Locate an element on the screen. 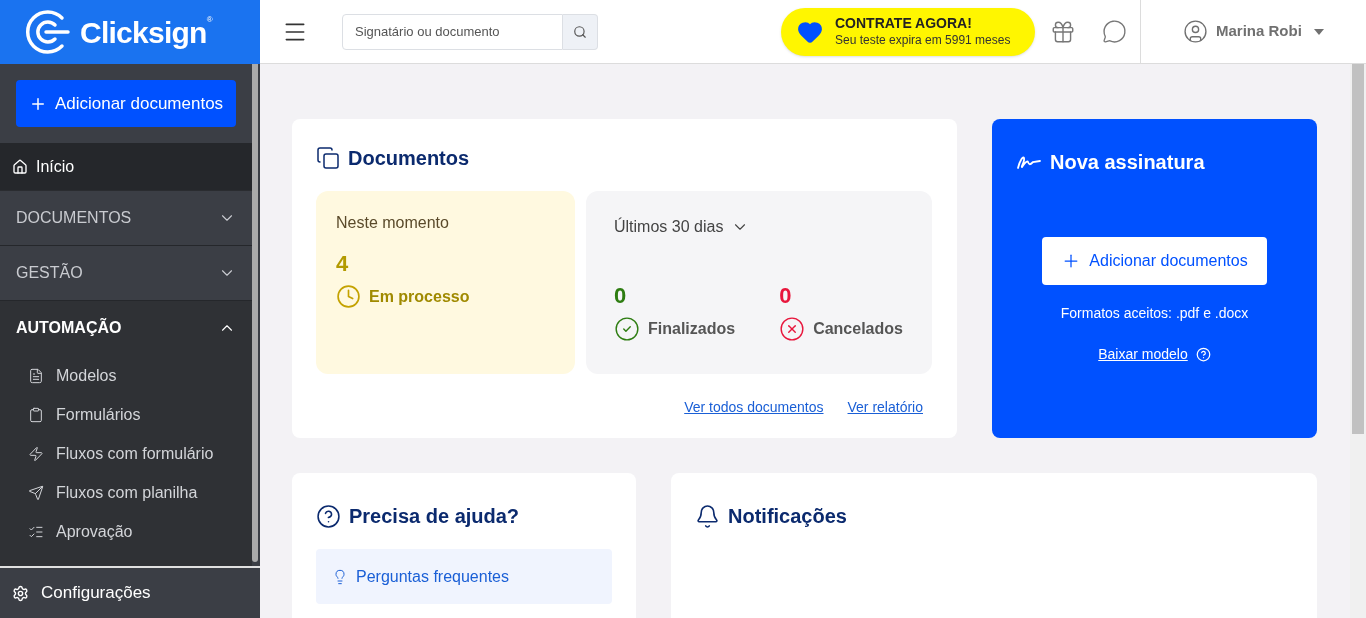 This screenshot has width=1366, height=618. chat-icon is located at coordinates (1114, 31).